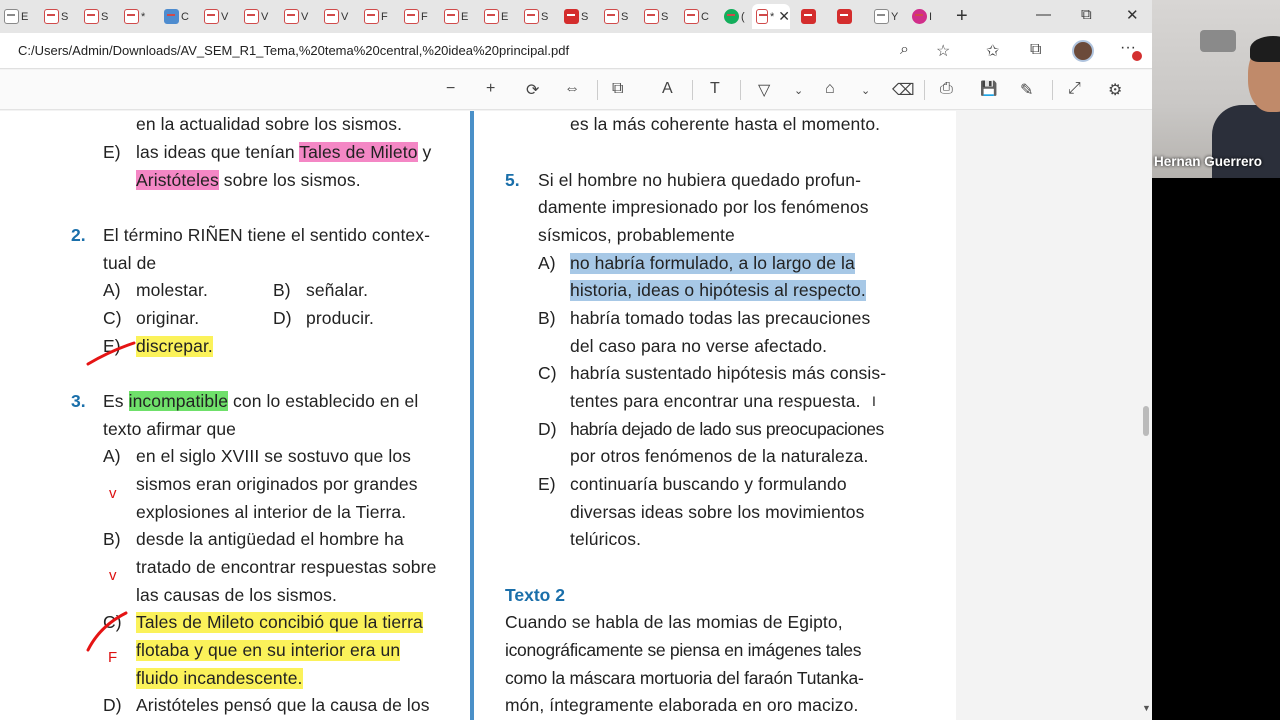 This screenshot has width=1280, height=720. Describe the element at coordinates (674, 622) in the screenshot. I see `paragraph-line: Cuando se habla de las momias de Egipto,` at that location.